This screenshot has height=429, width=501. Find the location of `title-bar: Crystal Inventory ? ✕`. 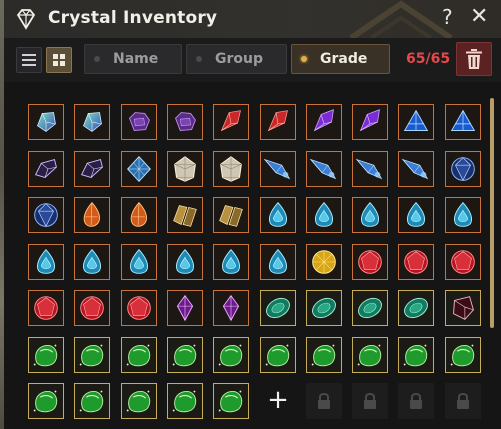

title-bar: Crystal Inventory ? ✕ is located at coordinates (252, 19).